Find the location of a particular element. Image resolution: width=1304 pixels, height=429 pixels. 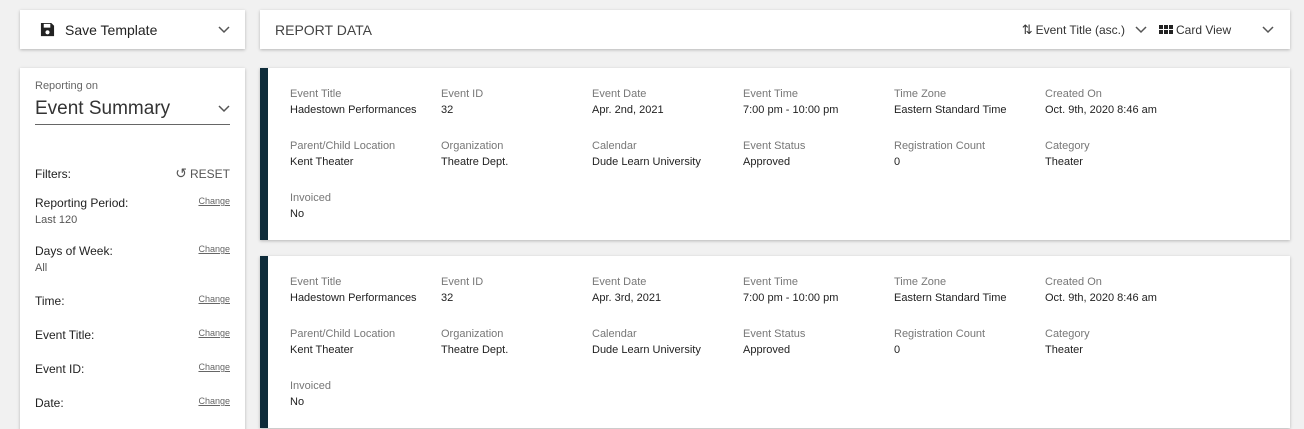

field-organization: Organization Theatre Dept. is located at coordinates (516, 354).